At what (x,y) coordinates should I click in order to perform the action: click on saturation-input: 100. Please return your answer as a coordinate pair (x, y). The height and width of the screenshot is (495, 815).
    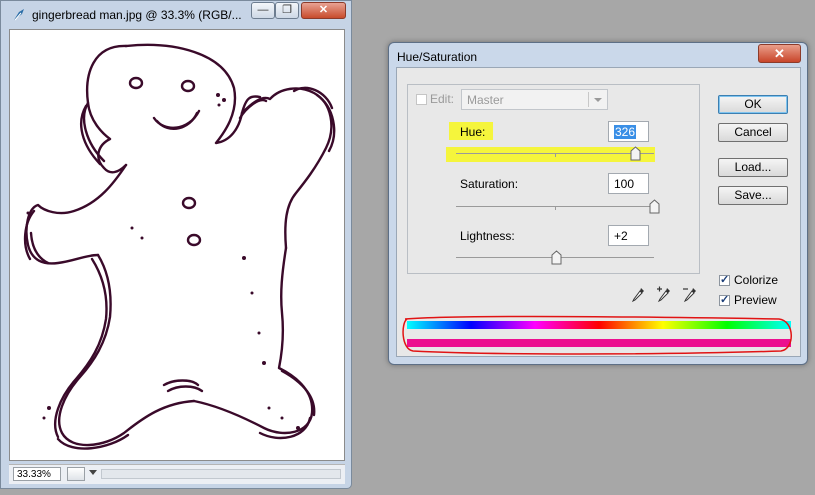
    Looking at the image, I should click on (628, 183).